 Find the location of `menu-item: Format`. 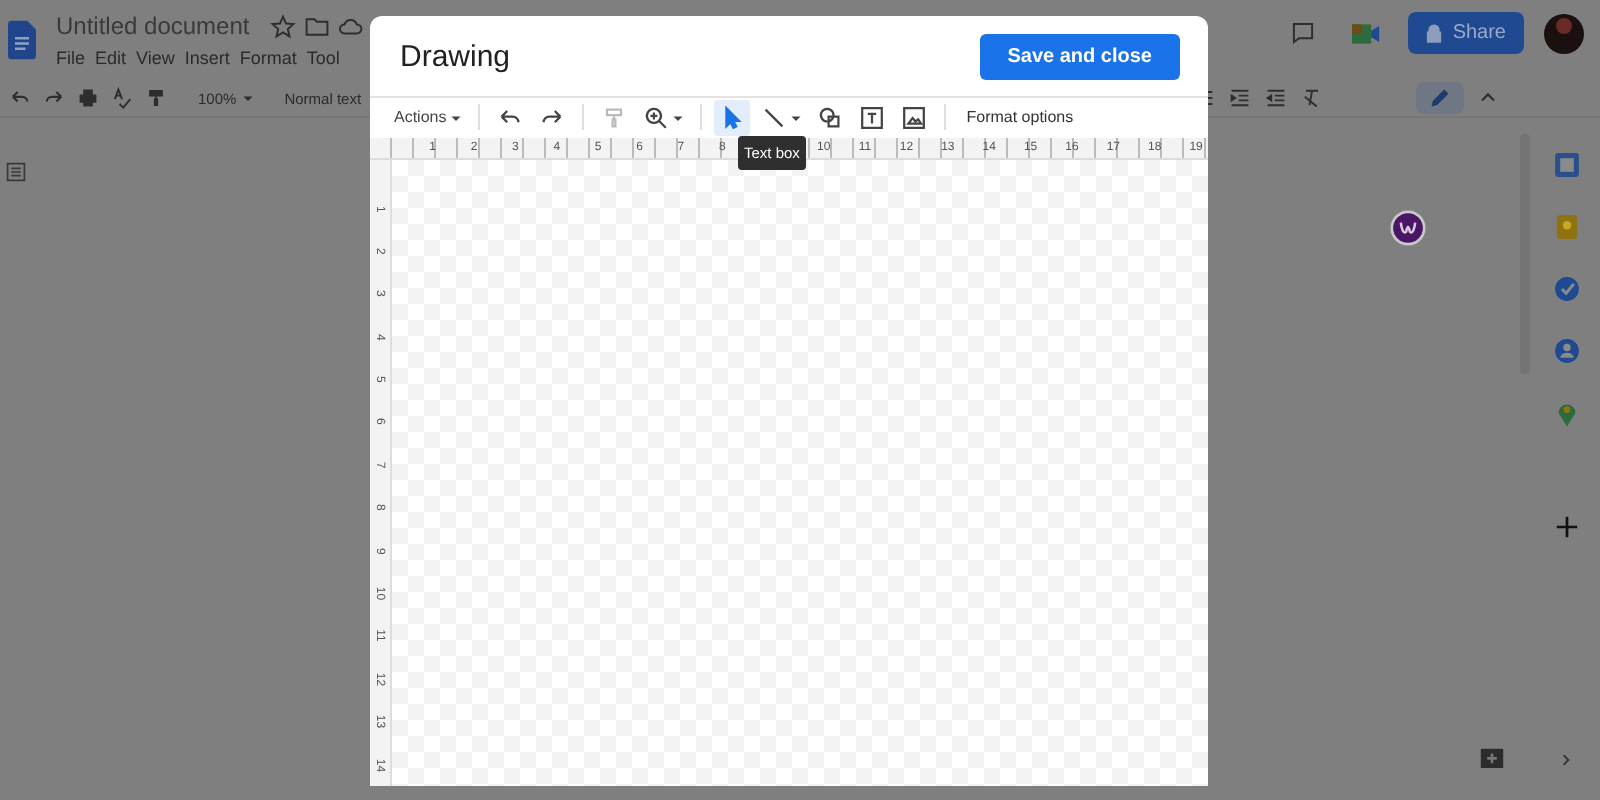

menu-item: Format is located at coordinates (268, 58).